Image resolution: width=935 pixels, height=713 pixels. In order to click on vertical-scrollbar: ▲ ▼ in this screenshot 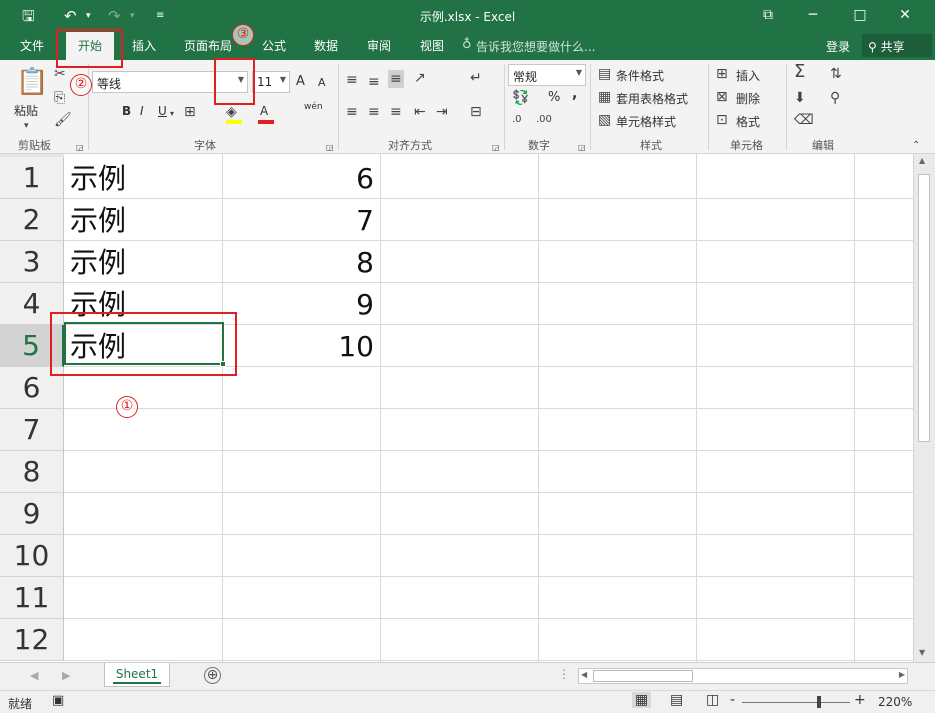, I will do `click(924, 408)`.